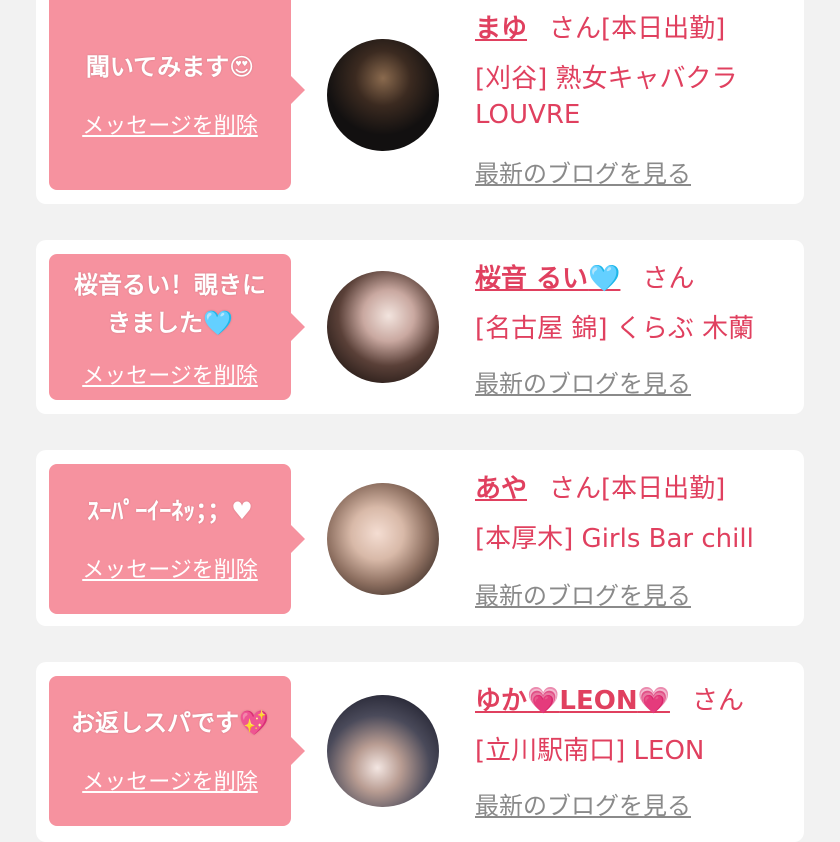  I want to click on message-text: 聞いてみます😍, so click(170, 67).